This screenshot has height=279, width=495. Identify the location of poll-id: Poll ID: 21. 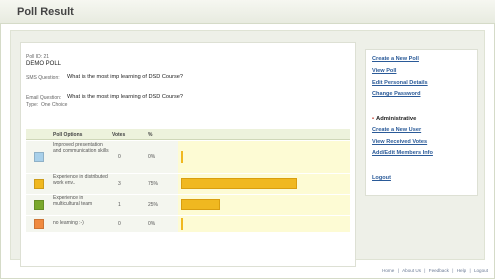
(38, 57).